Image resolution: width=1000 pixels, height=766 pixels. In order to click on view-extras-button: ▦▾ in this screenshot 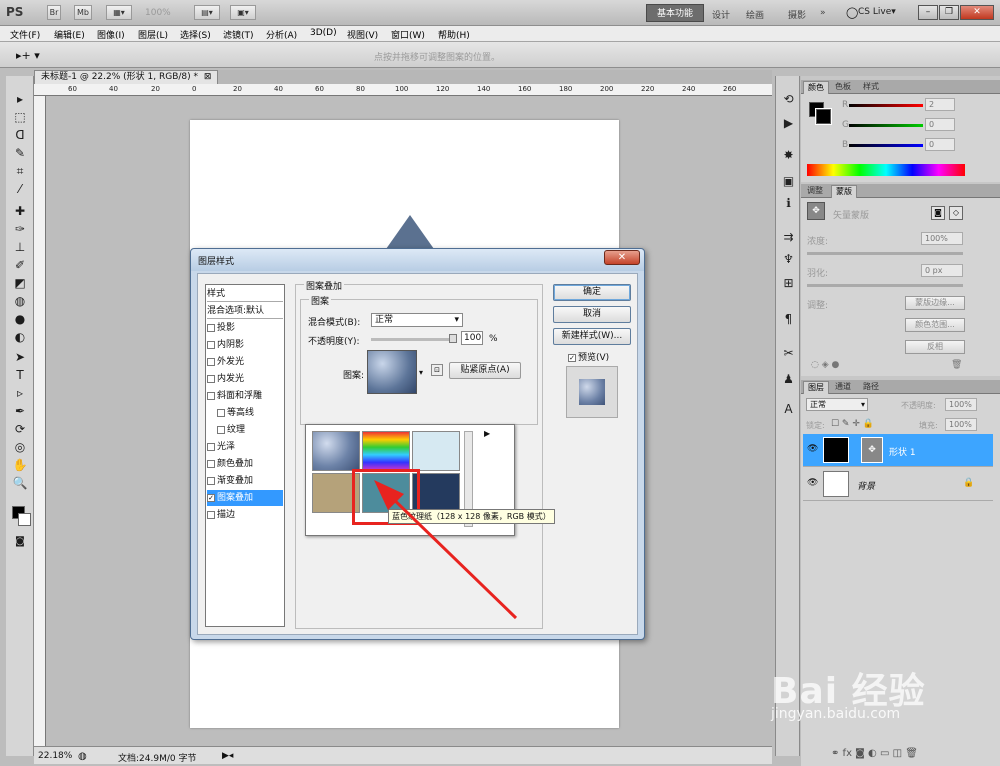, I will do `click(119, 12)`.